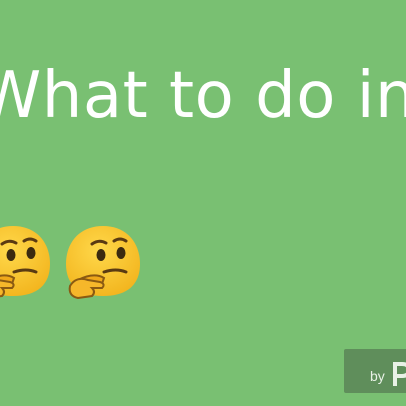 This screenshot has height=406, width=406. Describe the element at coordinates (399, 374) in the screenshot. I see `brand-logo-icon` at that location.